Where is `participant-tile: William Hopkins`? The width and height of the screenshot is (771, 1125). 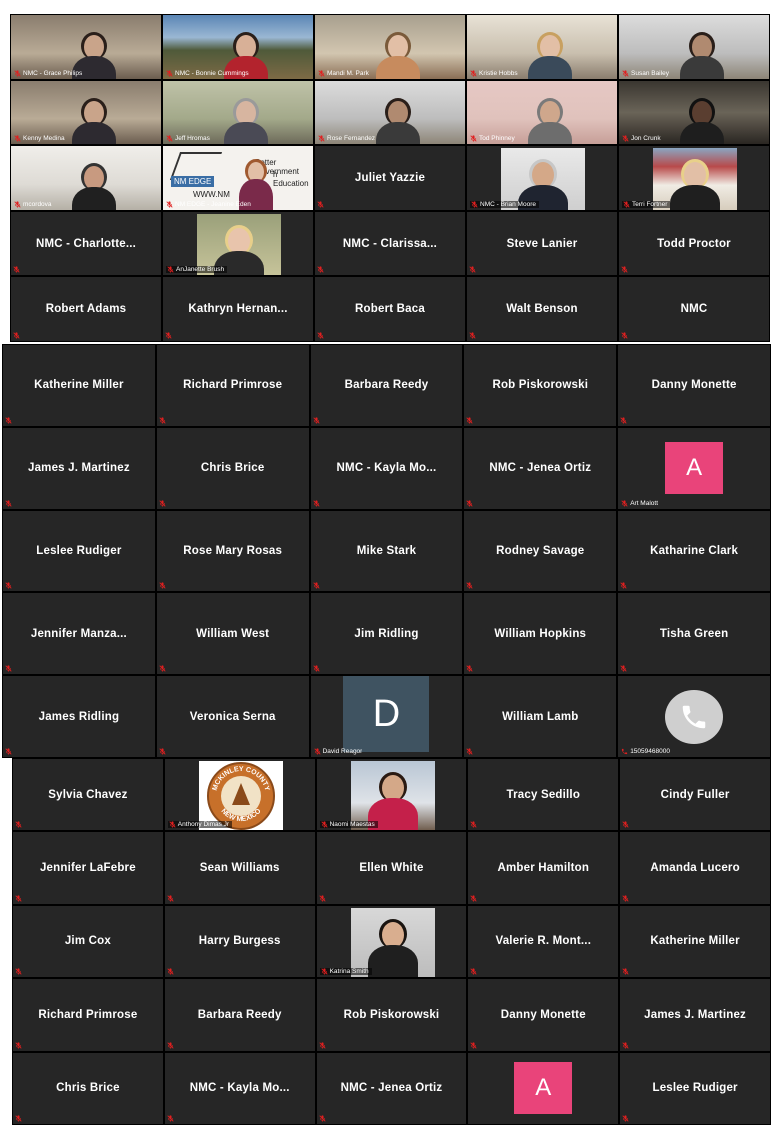
participant-tile: William Hopkins is located at coordinates (540, 634).